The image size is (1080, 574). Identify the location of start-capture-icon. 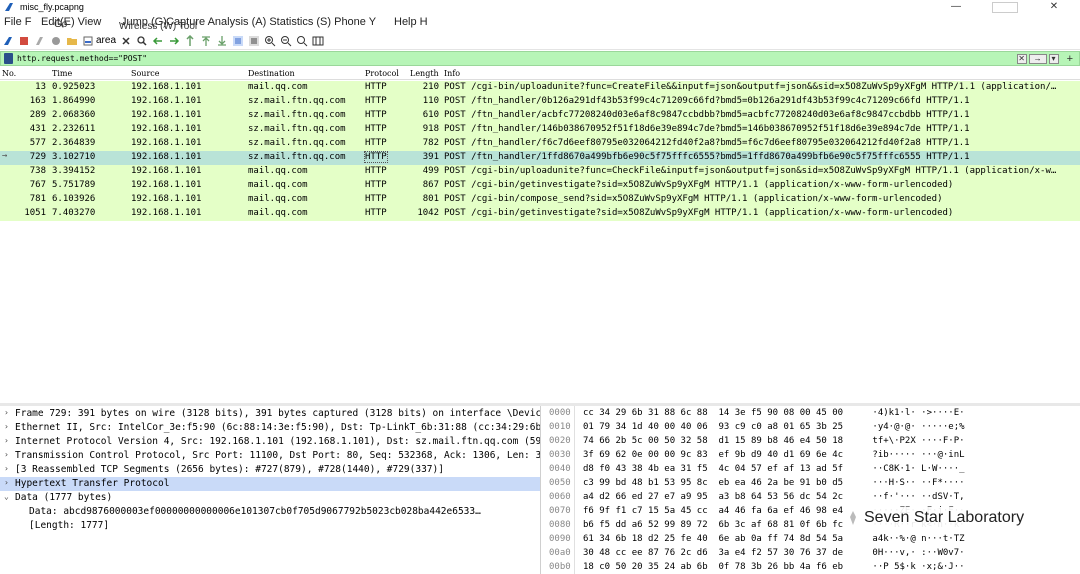
(8, 41).